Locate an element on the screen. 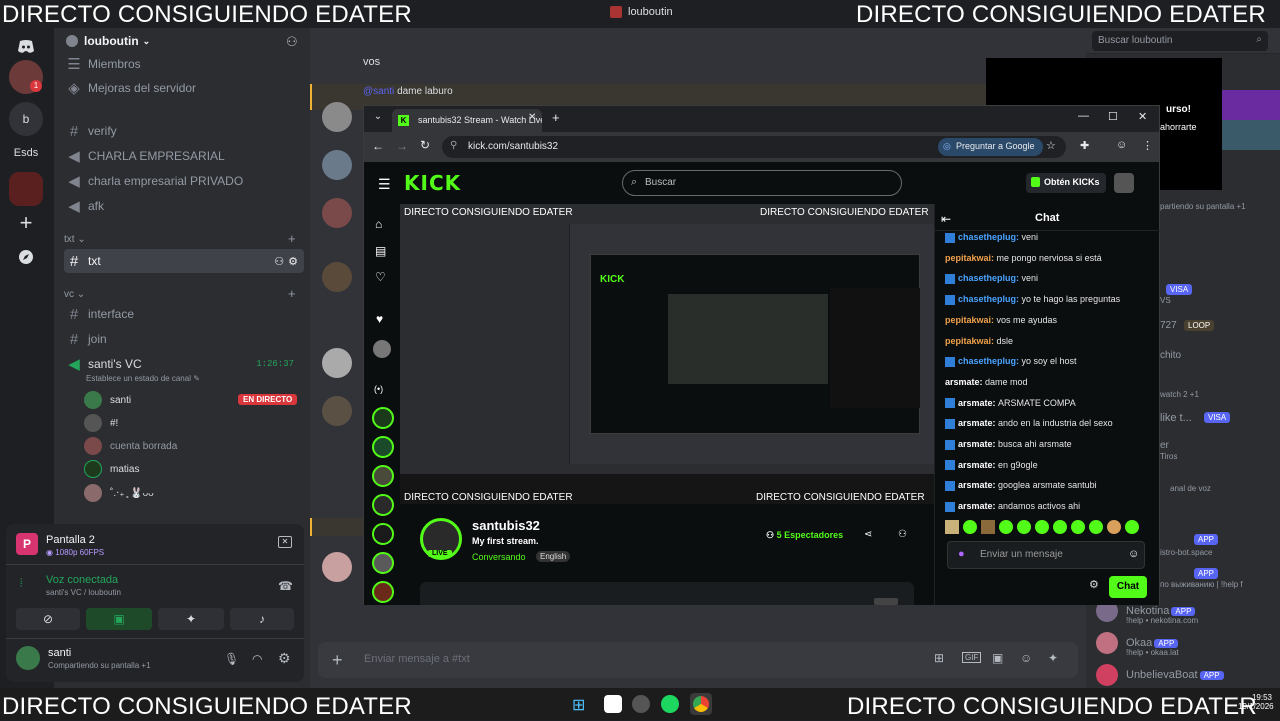 The height and width of the screenshot is (721, 1280). server-image-icon is located at coordinates (26, 189).